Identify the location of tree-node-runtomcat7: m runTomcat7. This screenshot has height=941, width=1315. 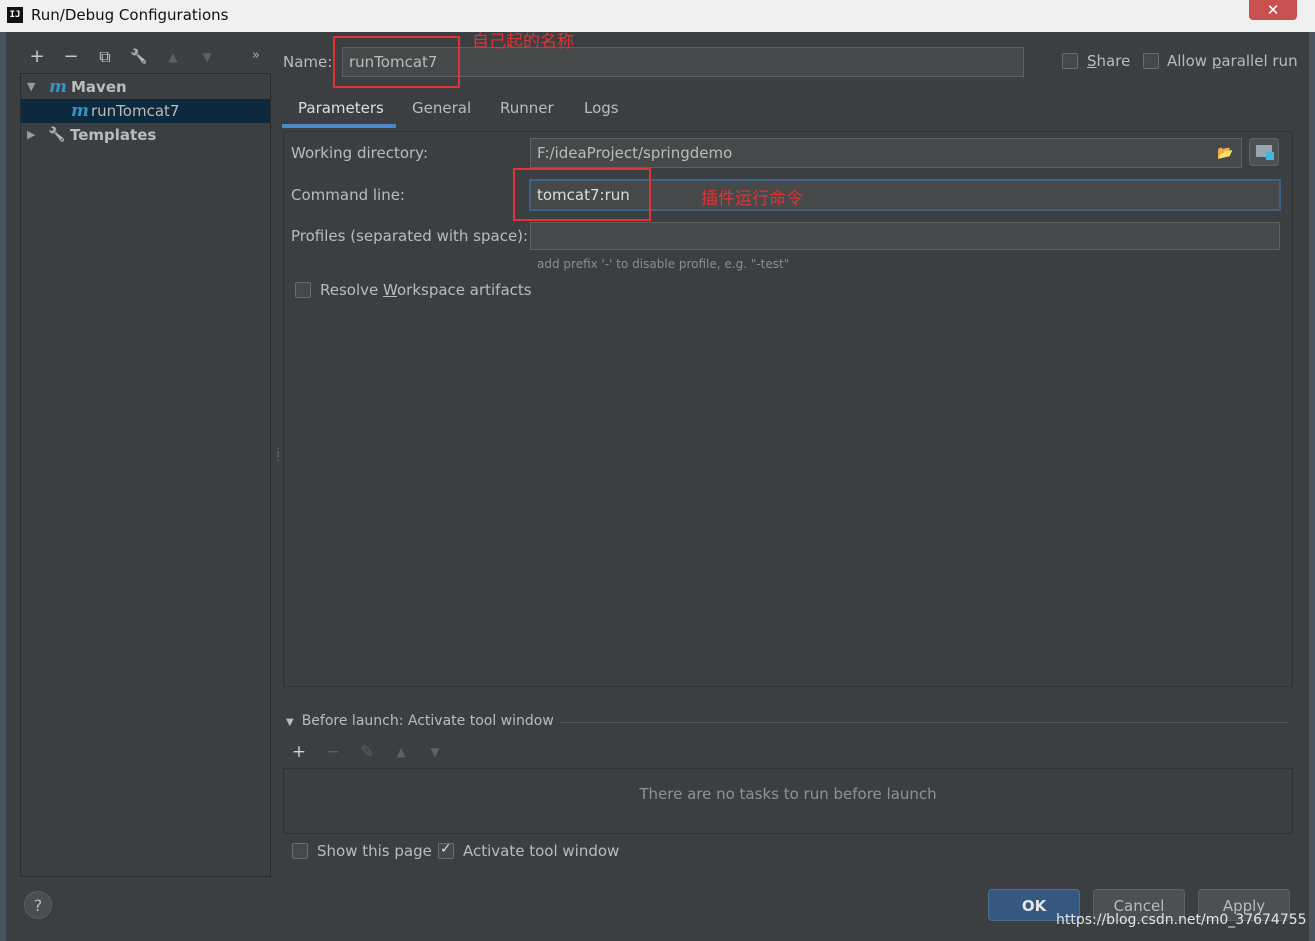
(145, 111).